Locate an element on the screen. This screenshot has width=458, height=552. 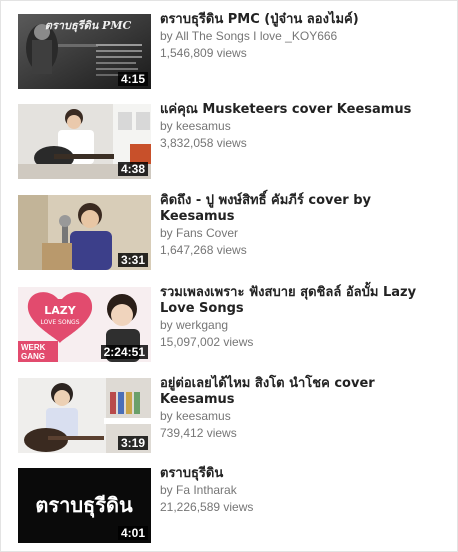
thumbnail-lazy-text: LAZY is located at coordinates (60, 310).